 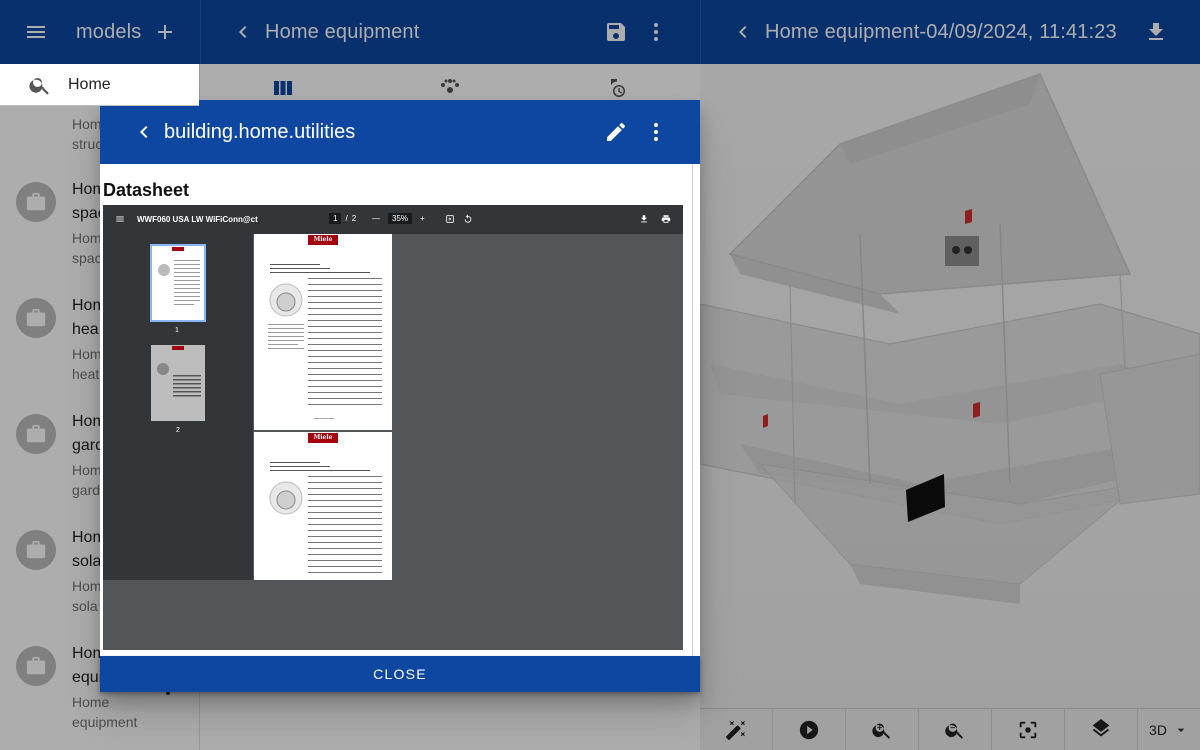 I want to click on dialog-scrollbar, so click(x=692, y=410).